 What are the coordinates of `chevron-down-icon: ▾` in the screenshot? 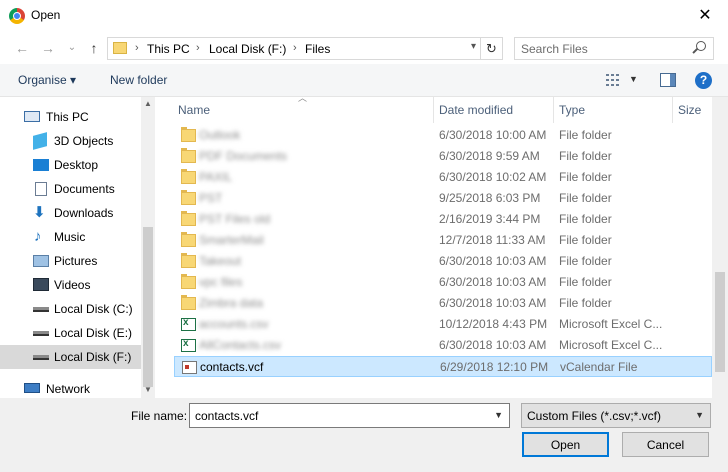 It's located at (473, 46).